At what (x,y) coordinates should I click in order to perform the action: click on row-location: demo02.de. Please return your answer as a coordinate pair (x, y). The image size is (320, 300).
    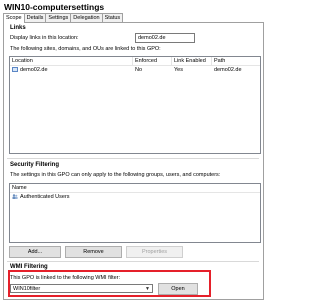
    Looking at the image, I should click on (34, 70).